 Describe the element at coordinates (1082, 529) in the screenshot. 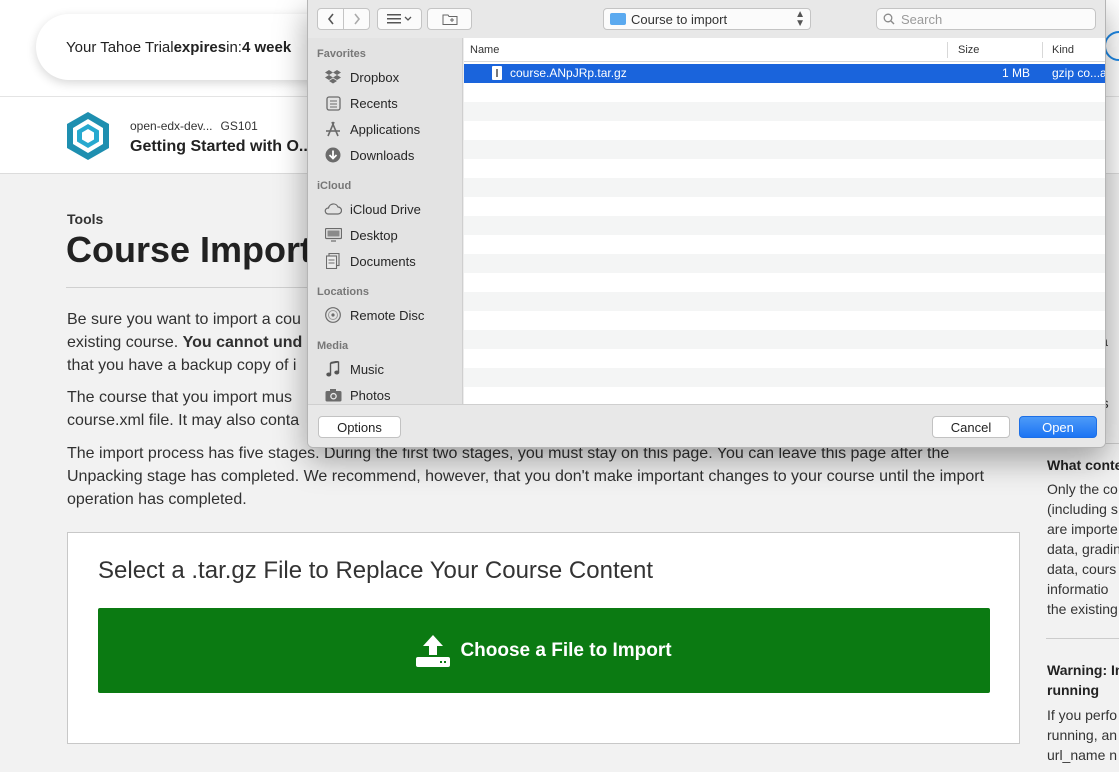

I see `what-content-line: are importe` at that location.